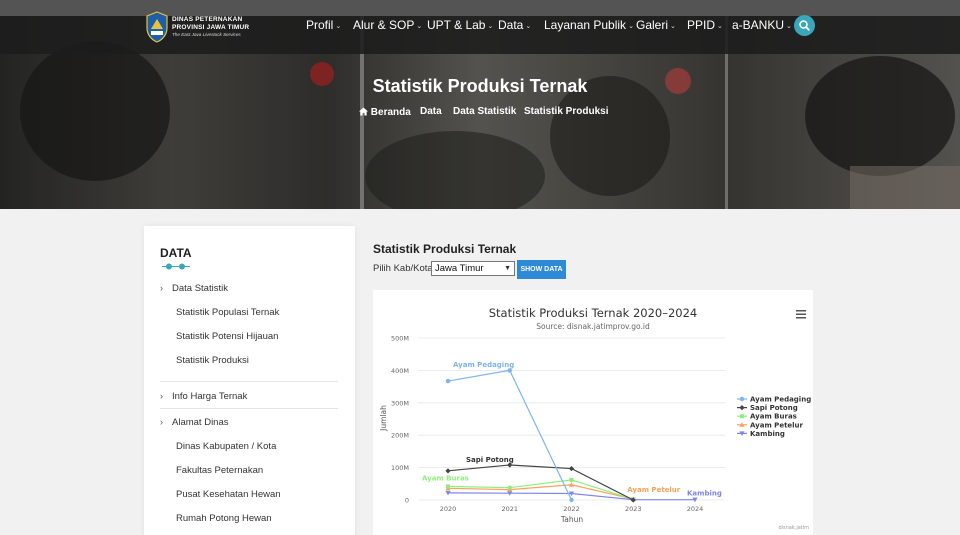 This screenshot has width=960, height=535. Describe the element at coordinates (793, 528) in the screenshot. I see `chart-credit: disnak.jatim` at that location.